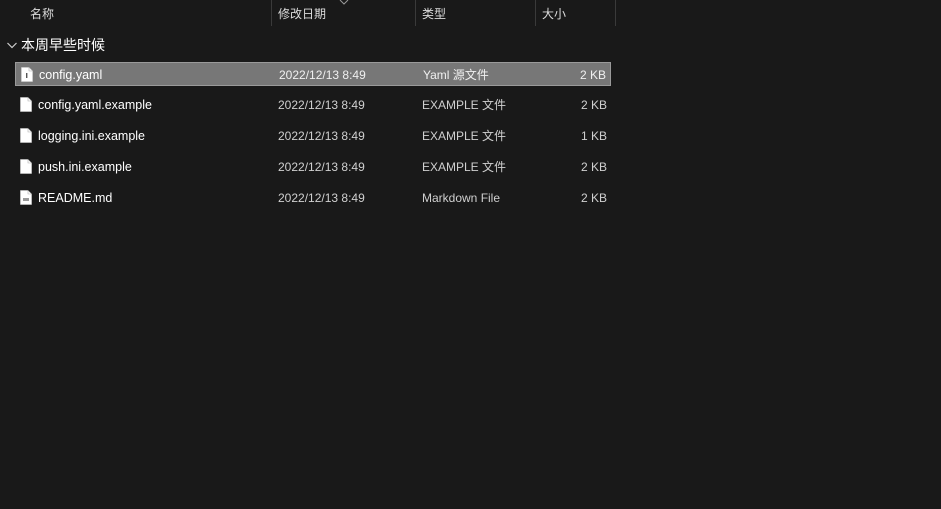  What do you see at coordinates (147, 13) in the screenshot?
I see `column-header-name: 名称` at bounding box center [147, 13].